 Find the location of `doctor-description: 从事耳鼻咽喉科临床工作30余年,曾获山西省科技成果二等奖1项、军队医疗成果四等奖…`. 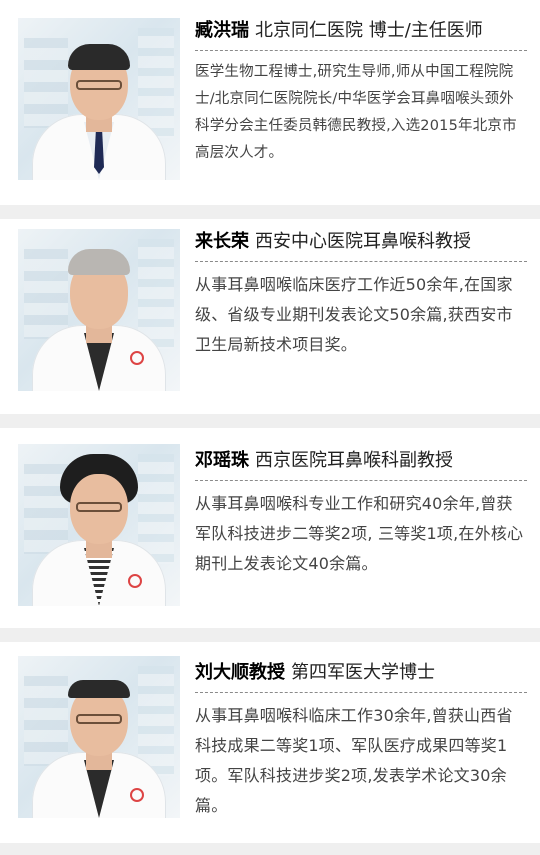

doctor-description: 从事耳鼻咽喉科临床工作30余年,曾获山西省科技成果二等奖1项、军队医疗成果四等奖… is located at coordinates (354, 760).